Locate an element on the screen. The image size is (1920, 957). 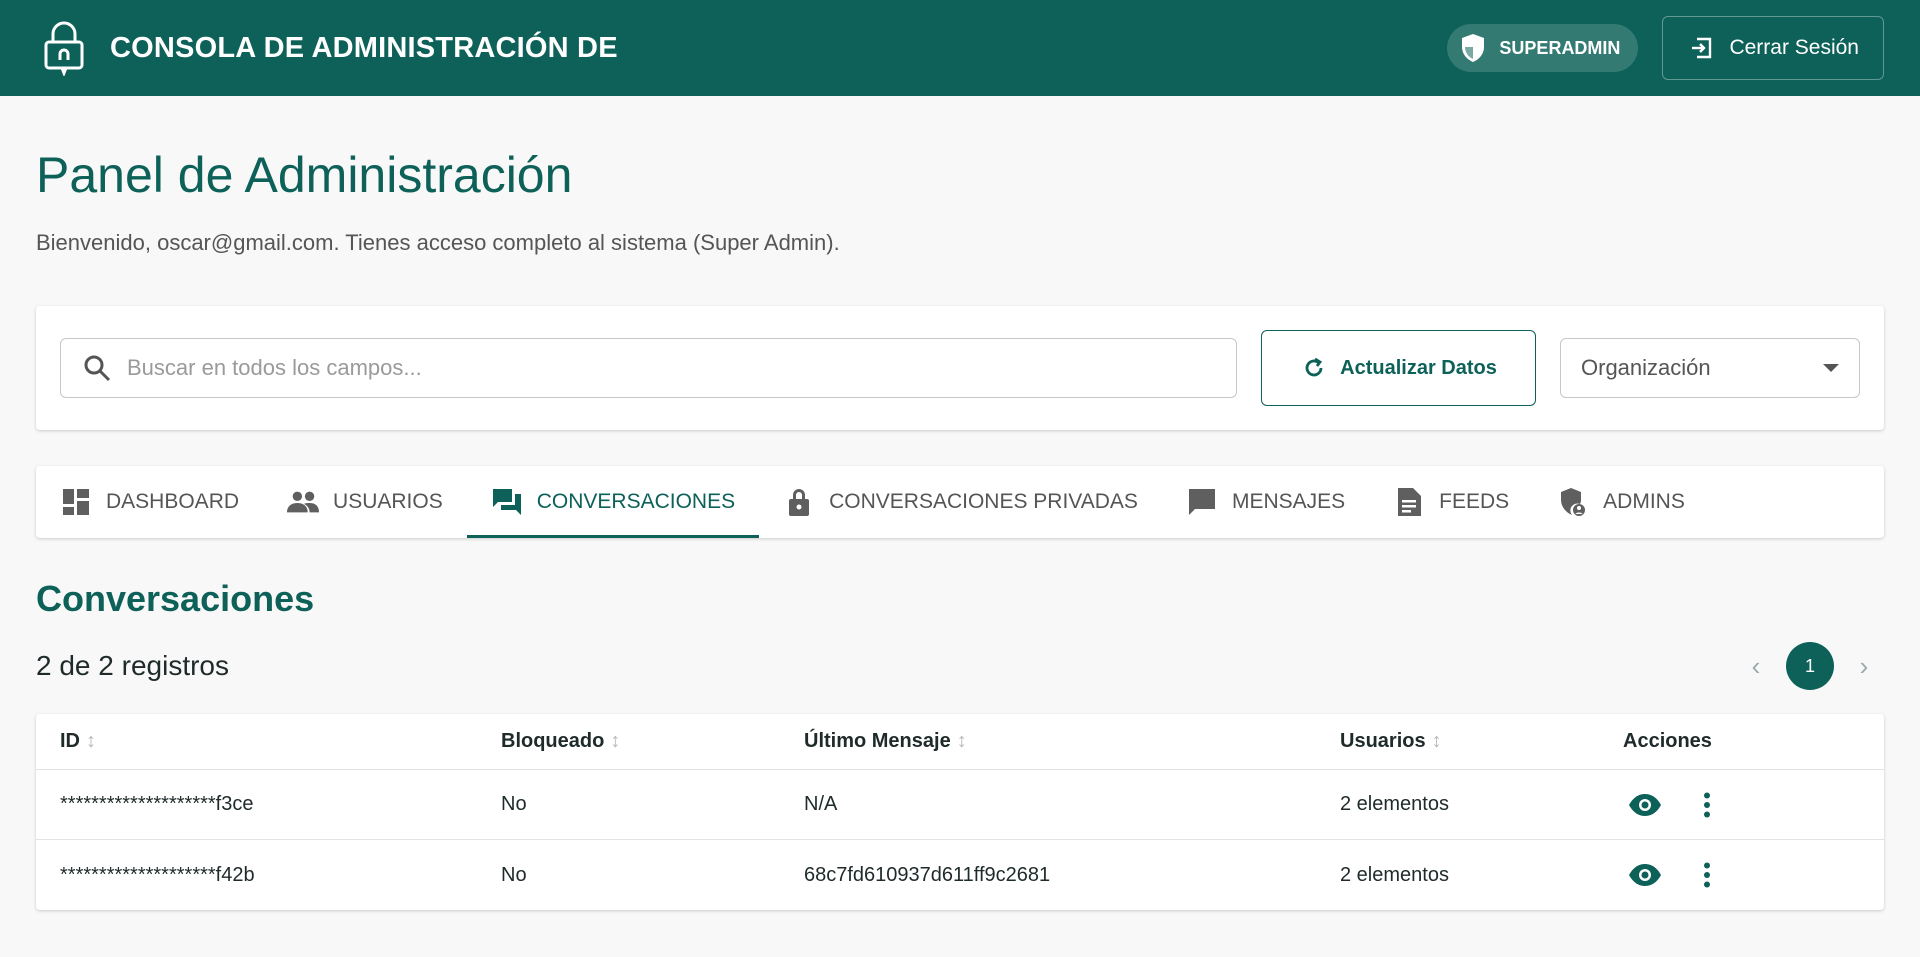
shield-icon is located at coordinates (1473, 48).